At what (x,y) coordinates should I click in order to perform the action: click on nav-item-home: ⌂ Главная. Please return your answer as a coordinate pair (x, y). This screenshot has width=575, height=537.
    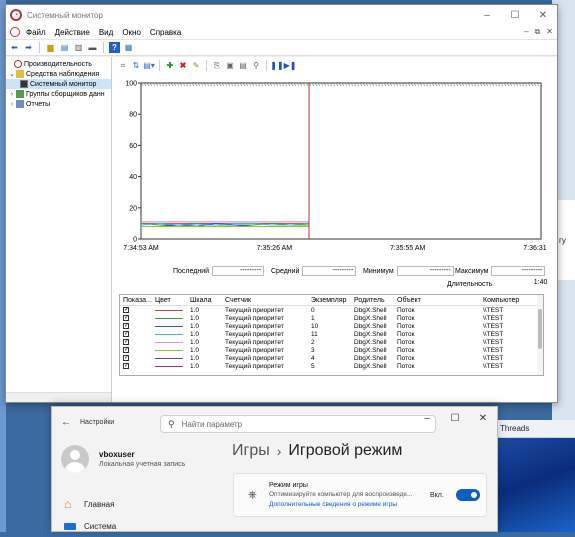
    Looking at the image, I should click on (90, 504).